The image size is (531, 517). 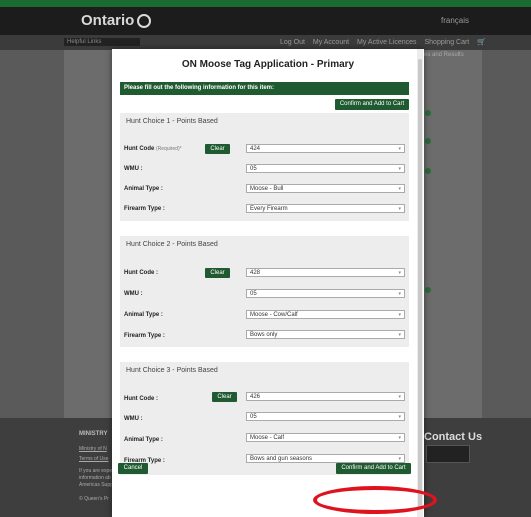 I want to click on firearm-type-select: Bows only ▾, so click(x=325, y=334).